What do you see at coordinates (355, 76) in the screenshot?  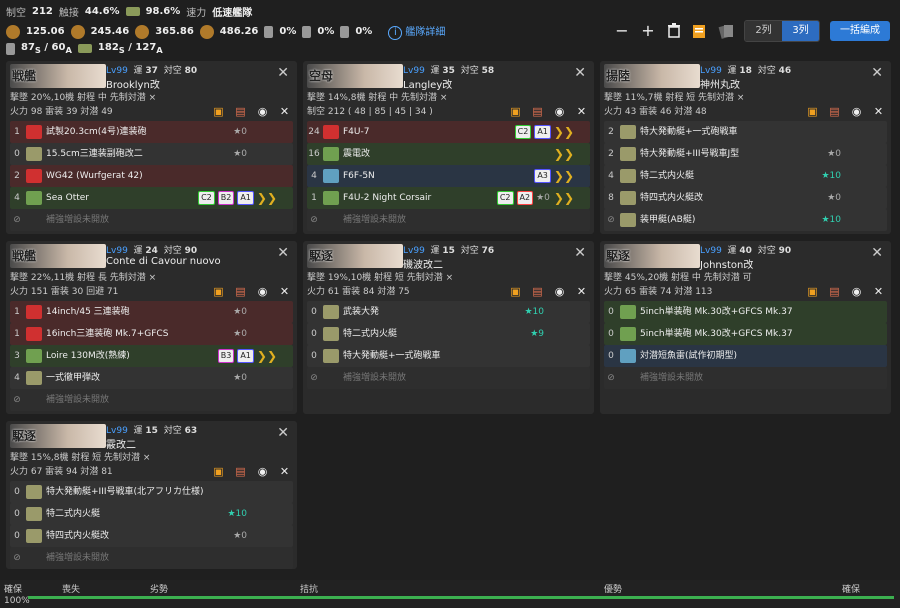 I see `ship-banner: 空母` at bounding box center [355, 76].